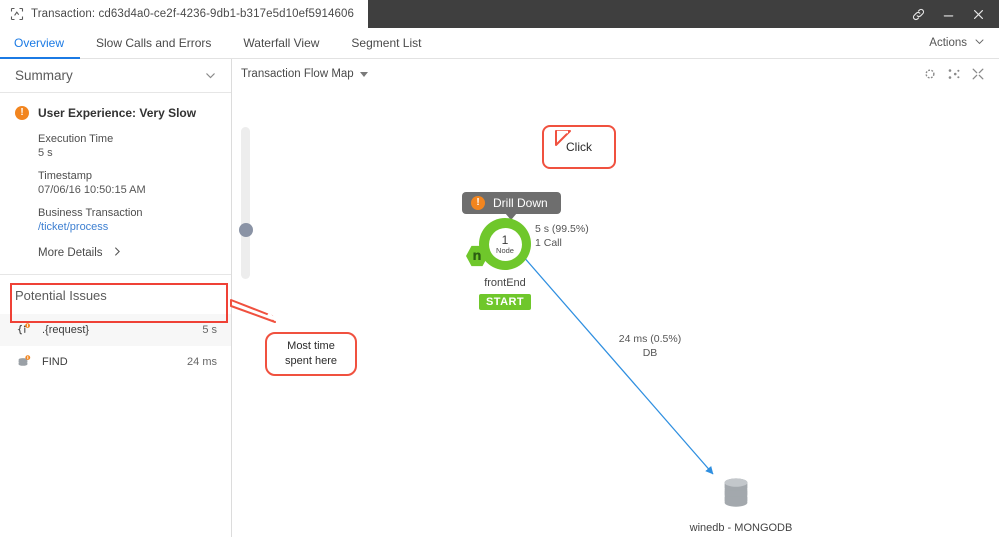 The height and width of the screenshot is (537, 999). Describe the element at coordinates (505, 239) in the screenshot. I see `node-count: 1` at that location.